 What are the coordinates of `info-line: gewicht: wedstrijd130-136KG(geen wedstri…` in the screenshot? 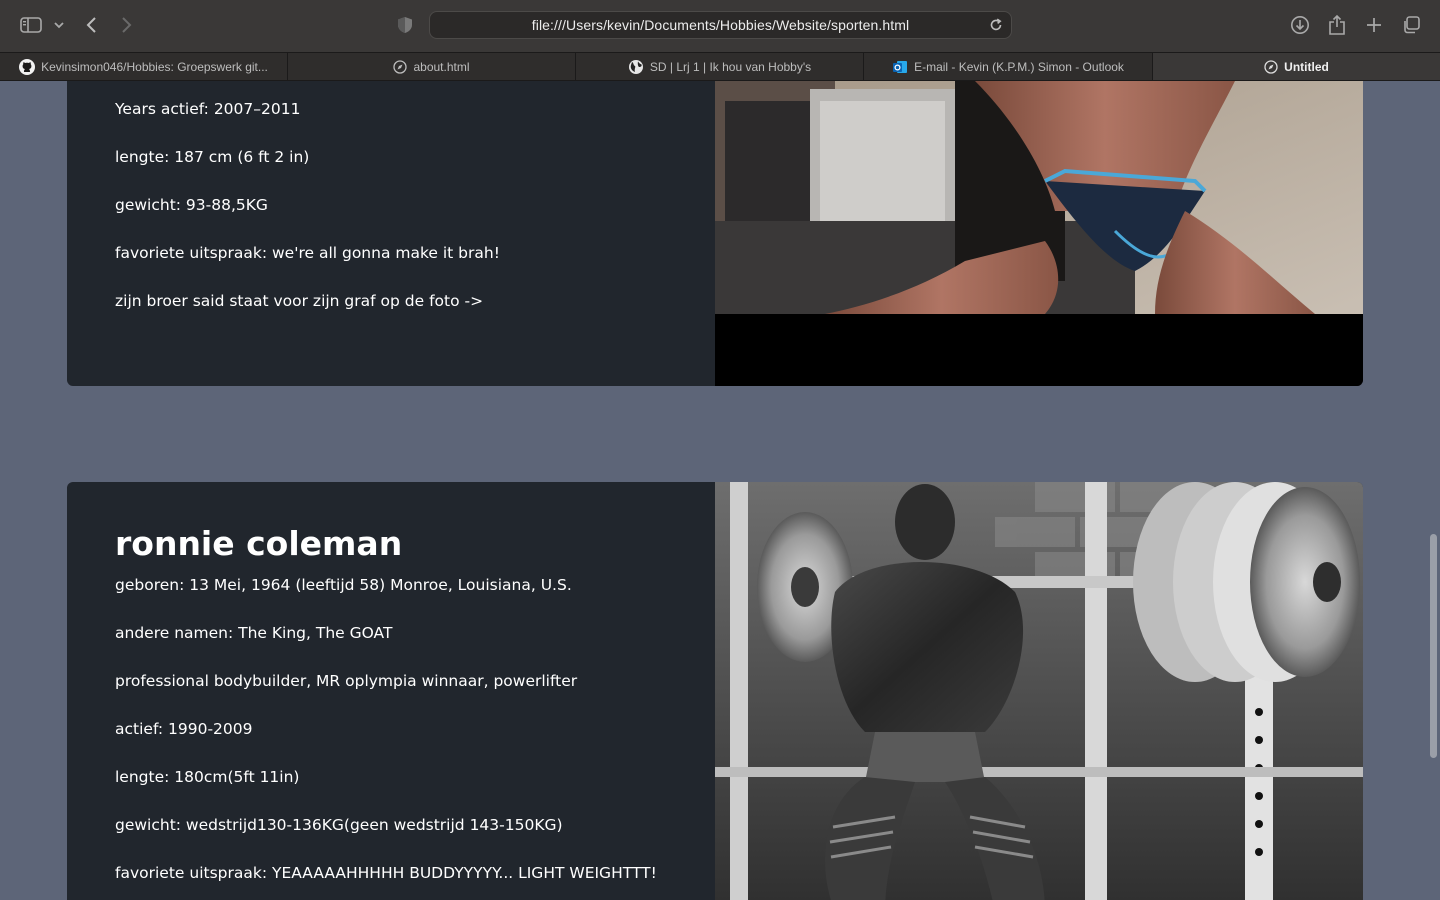 It's located at (339, 825).